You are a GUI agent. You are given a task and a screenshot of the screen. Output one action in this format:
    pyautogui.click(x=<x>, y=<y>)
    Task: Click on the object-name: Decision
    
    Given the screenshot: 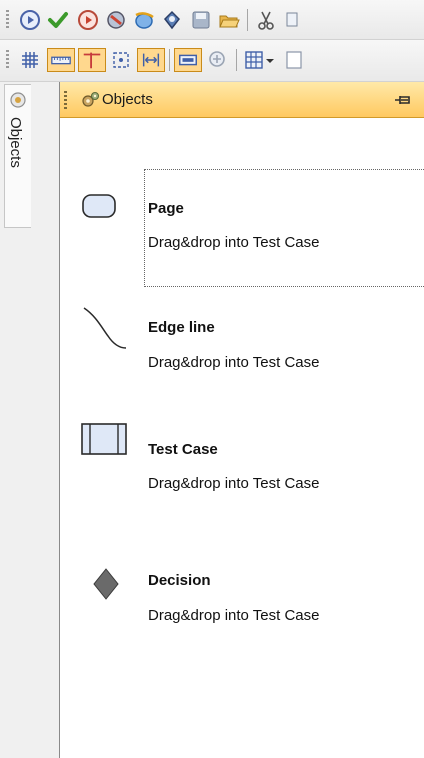 What is the action you would take?
    pyautogui.click(x=179, y=580)
    